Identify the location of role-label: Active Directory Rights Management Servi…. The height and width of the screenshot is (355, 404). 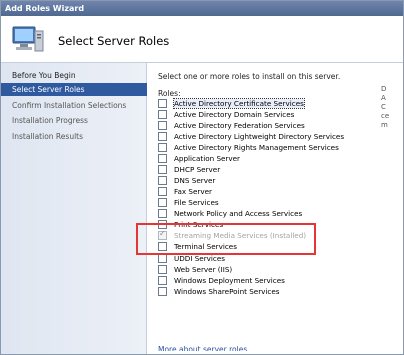
(256, 147).